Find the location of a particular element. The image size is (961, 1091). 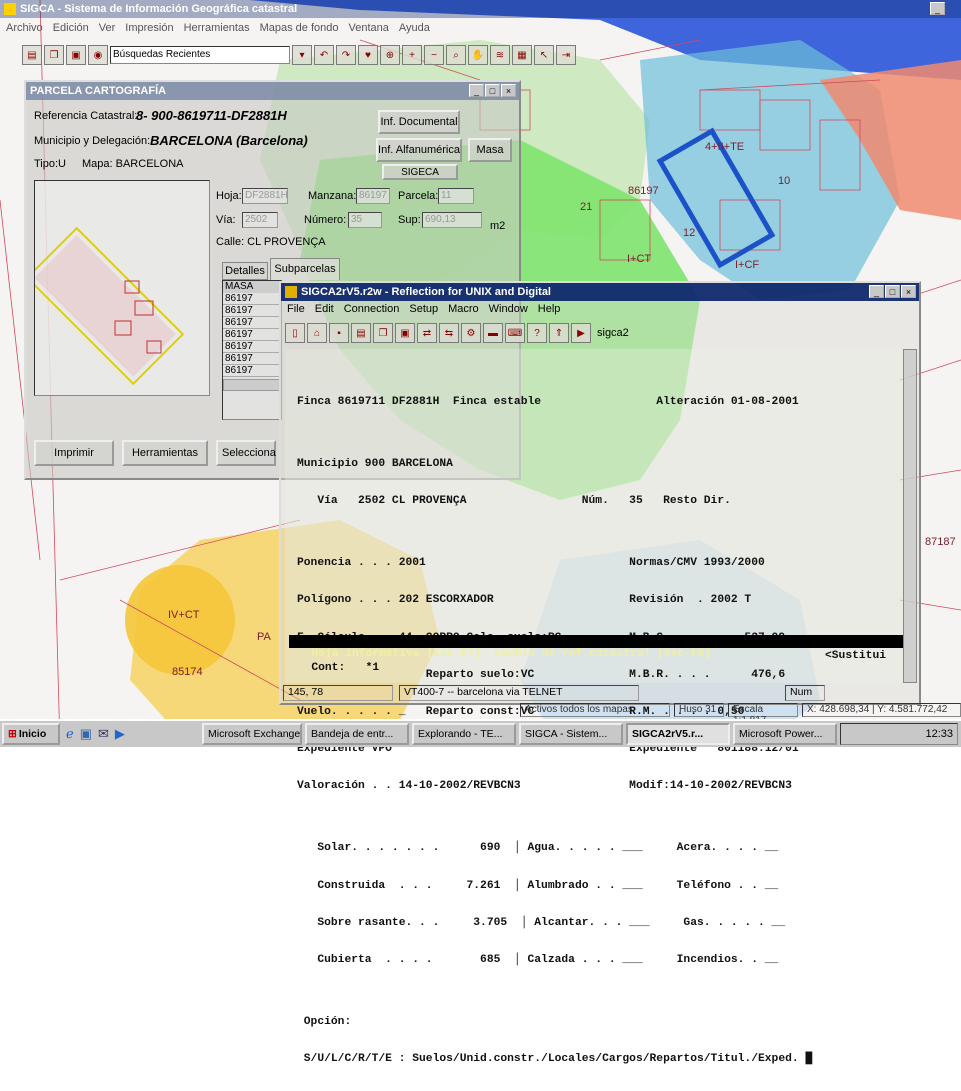

binoculars-icon: ◉ is located at coordinates (98, 55).